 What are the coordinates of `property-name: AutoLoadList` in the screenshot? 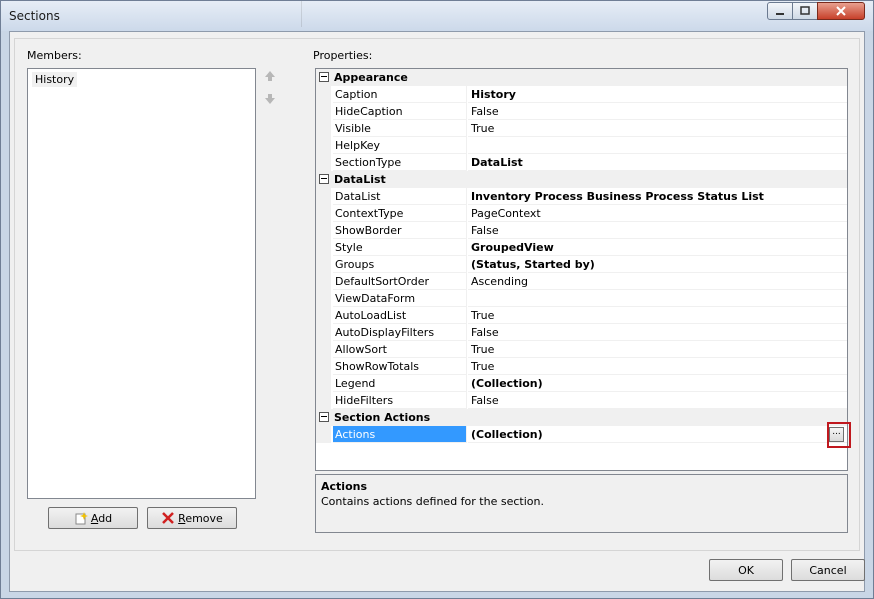 It's located at (400, 315).